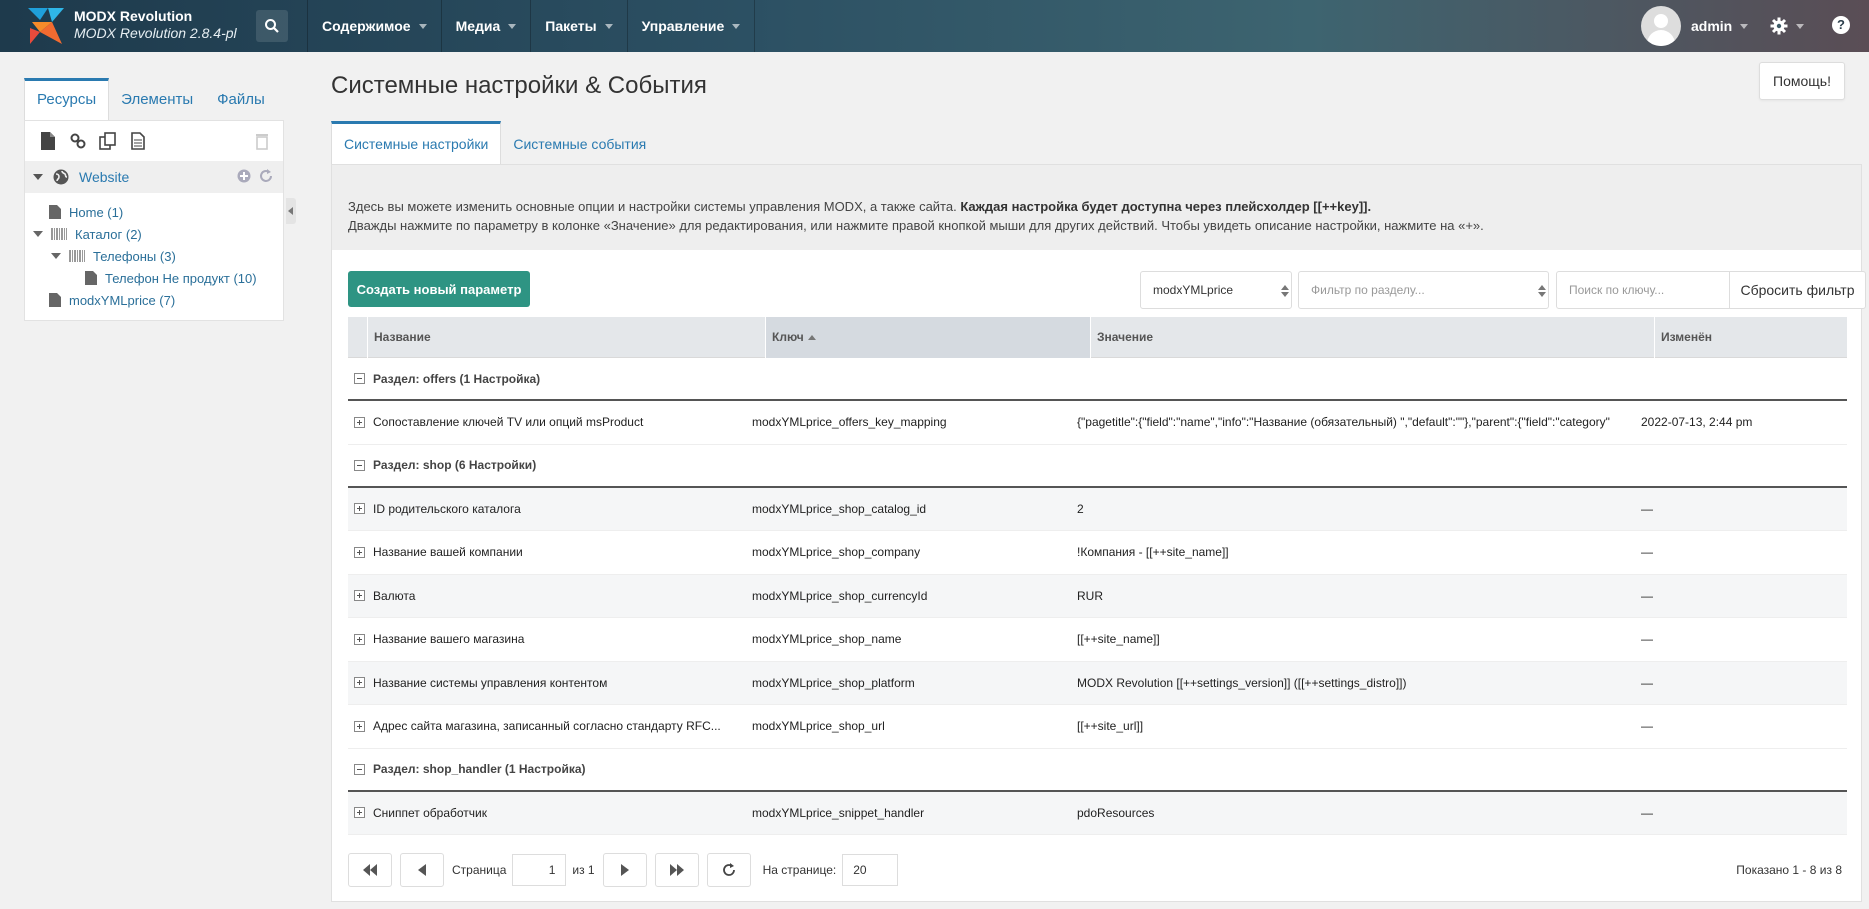  I want to click on tab-resources: Ресурсы, so click(67, 99).